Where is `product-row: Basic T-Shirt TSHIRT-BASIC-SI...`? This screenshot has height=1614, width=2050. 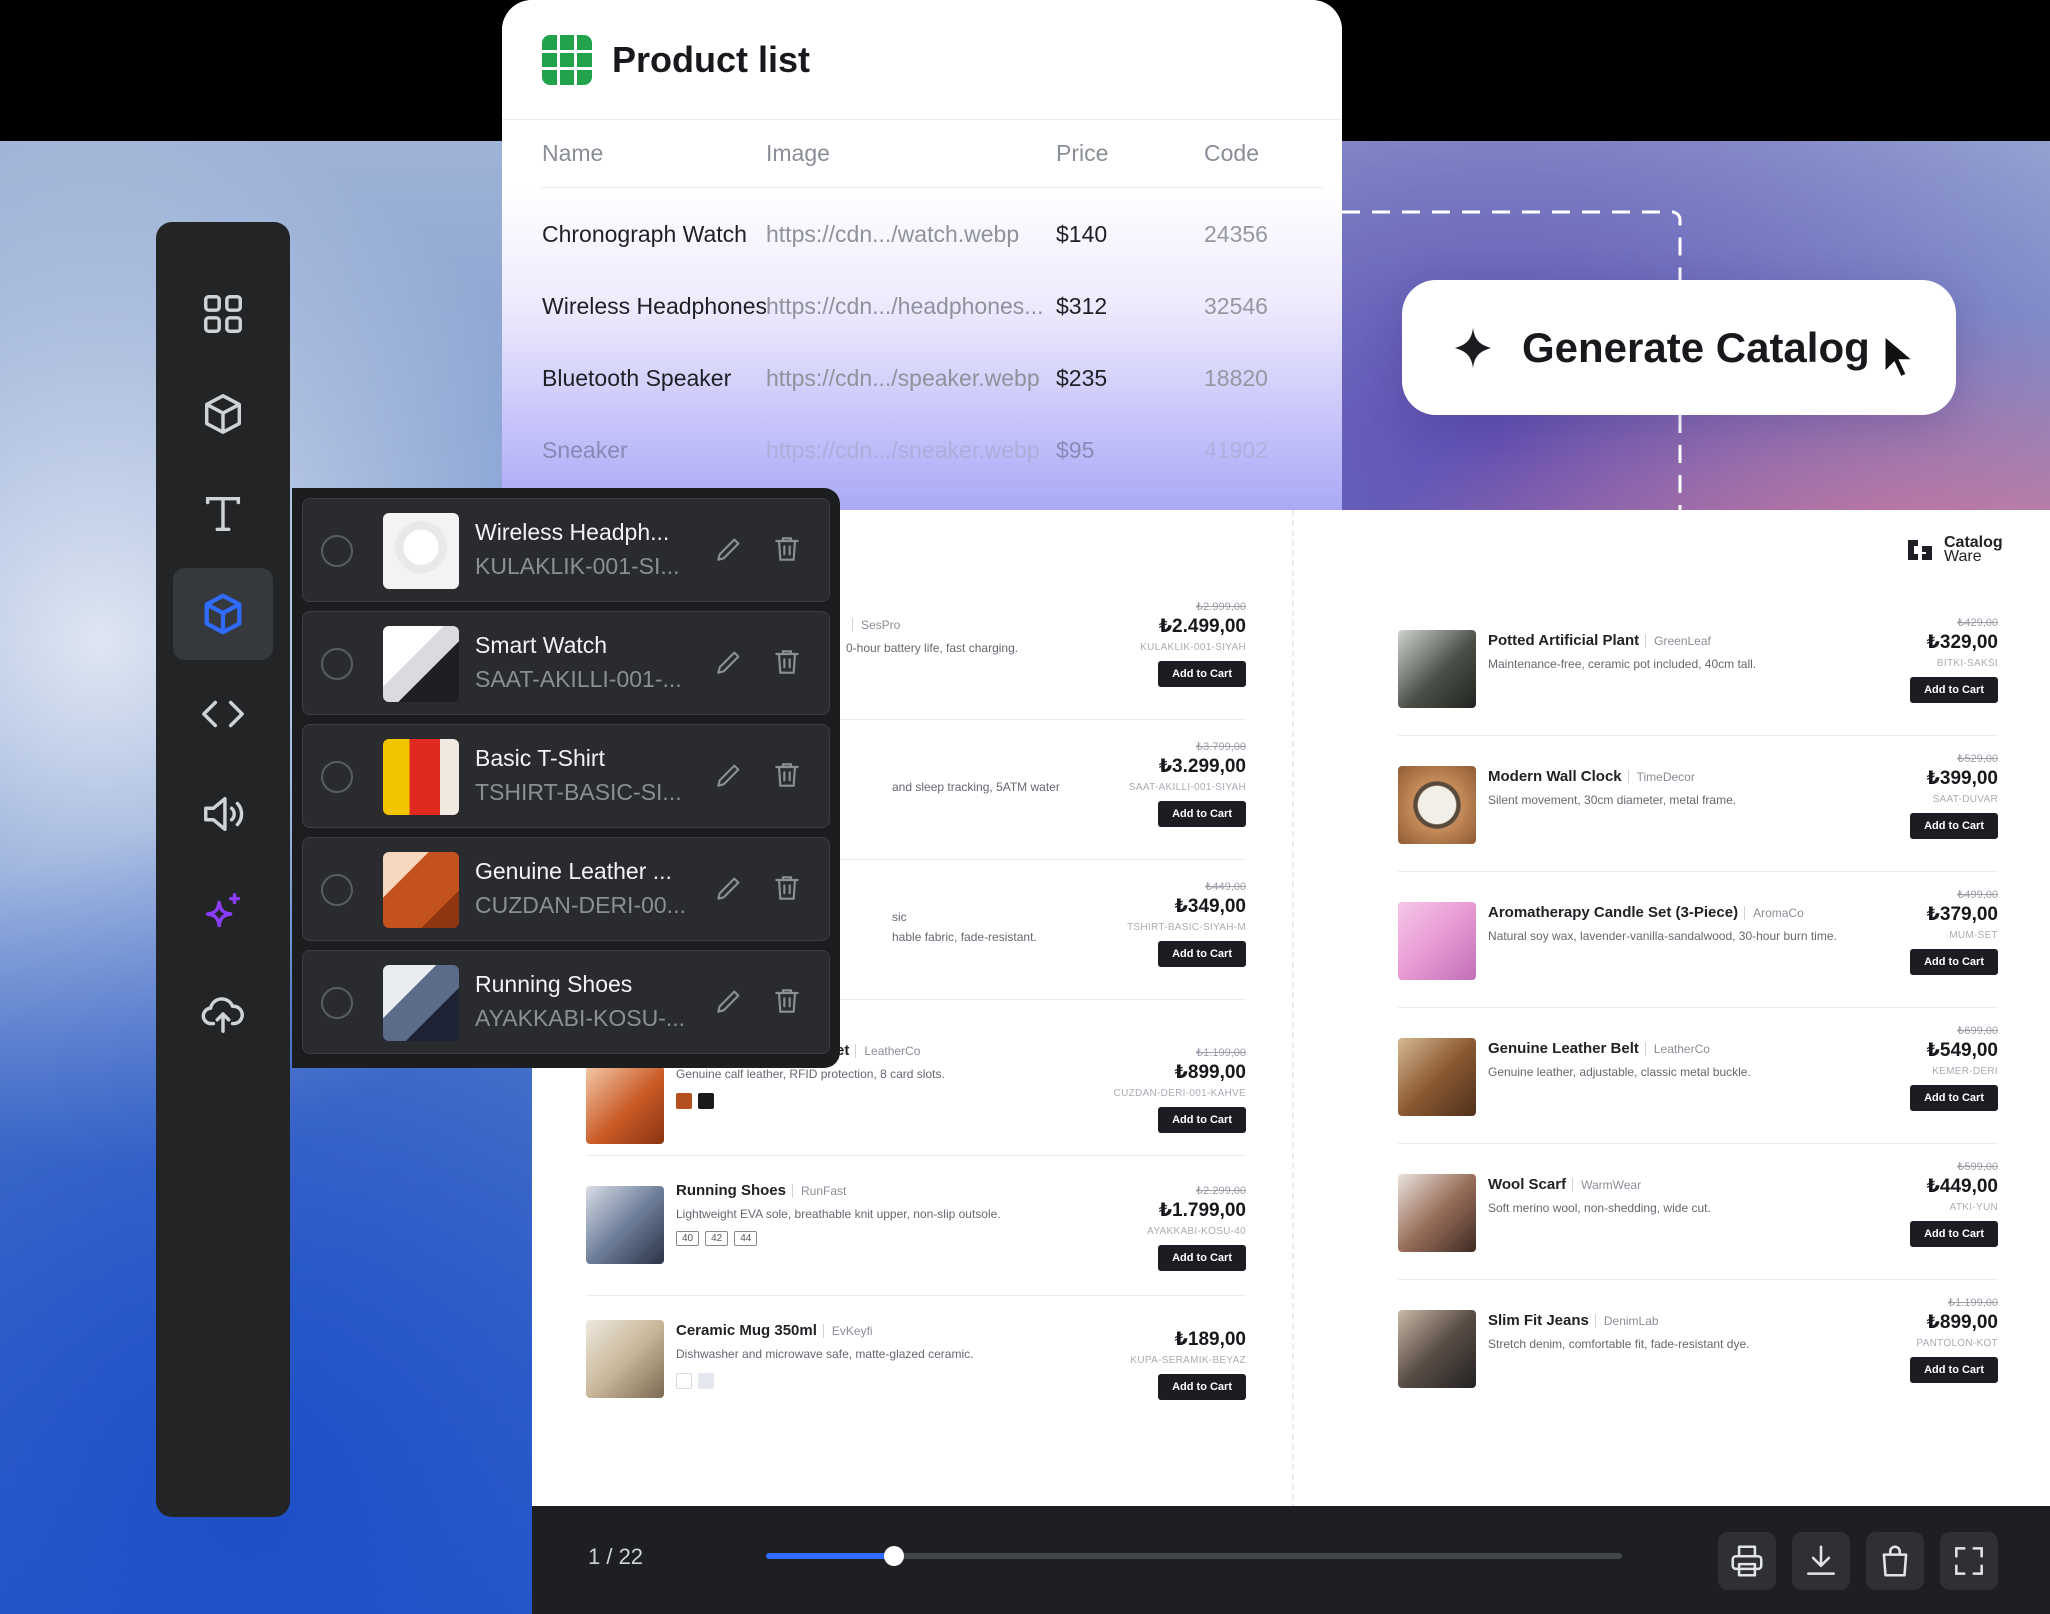
product-row: Basic T-Shirt TSHIRT-BASIC-SI... is located at coordinates (566, 776).